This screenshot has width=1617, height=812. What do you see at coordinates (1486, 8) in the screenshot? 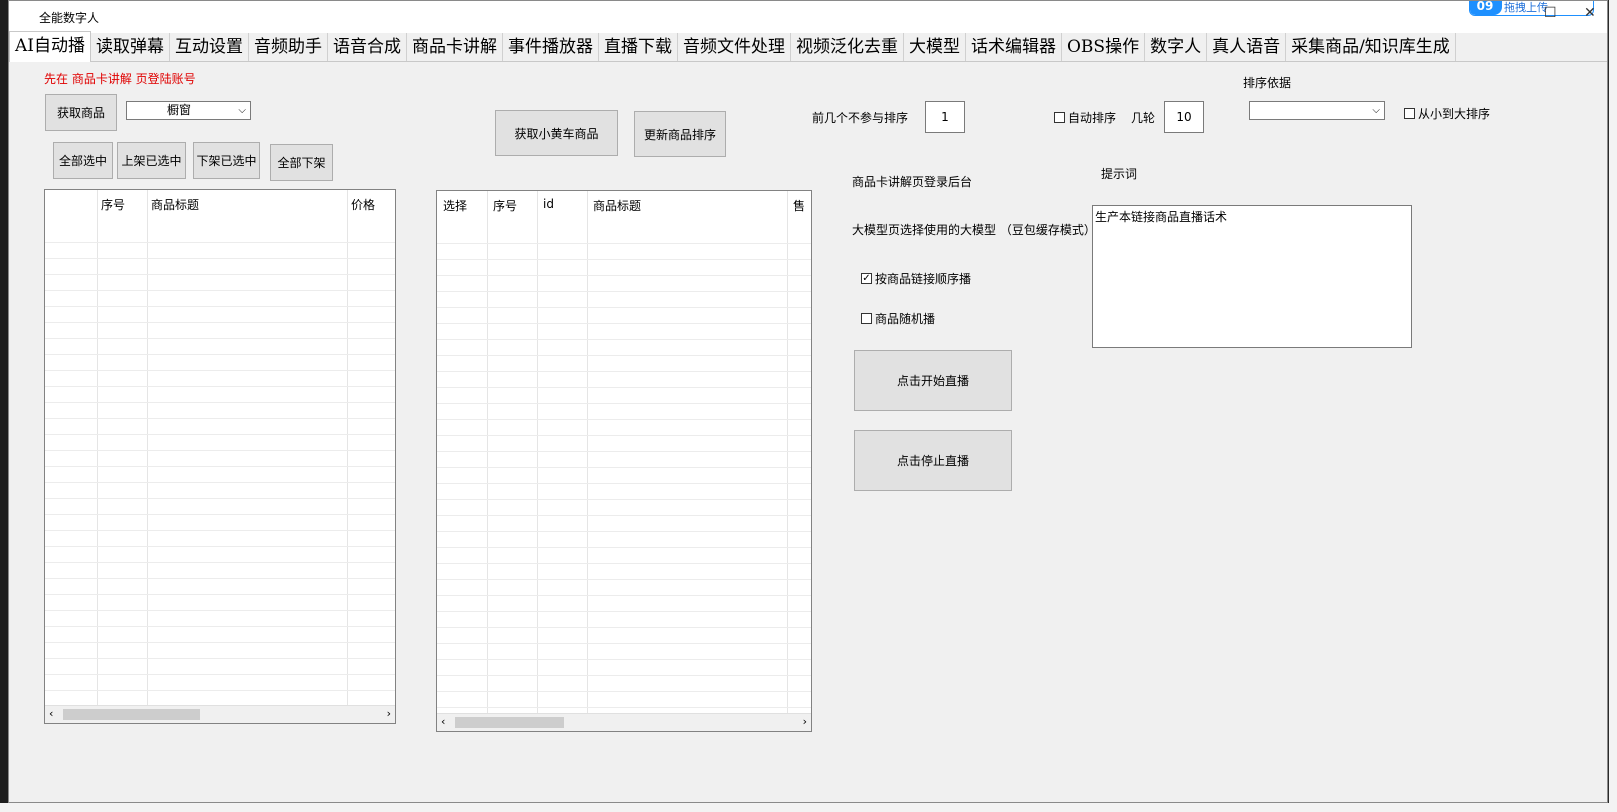
I see `upload-badge: 09` at bounding box center [1486, 8].